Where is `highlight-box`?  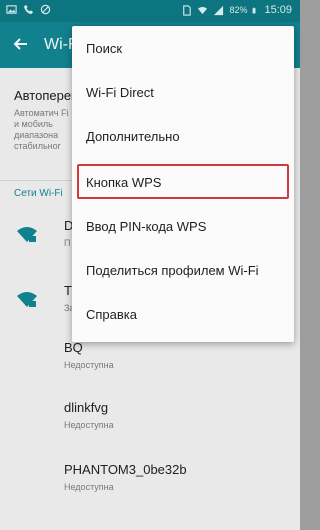 highlight-box is located at coordinates (183, 181).